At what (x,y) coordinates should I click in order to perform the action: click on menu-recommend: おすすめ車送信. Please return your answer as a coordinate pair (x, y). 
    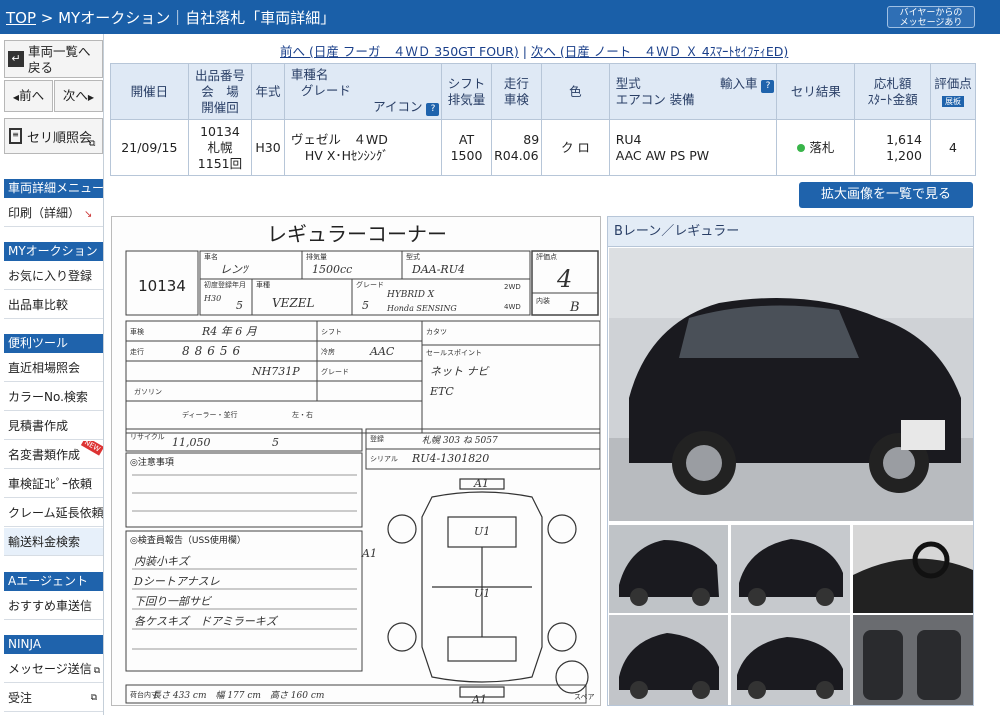
    Looking at the image, I should click on (53, 606).